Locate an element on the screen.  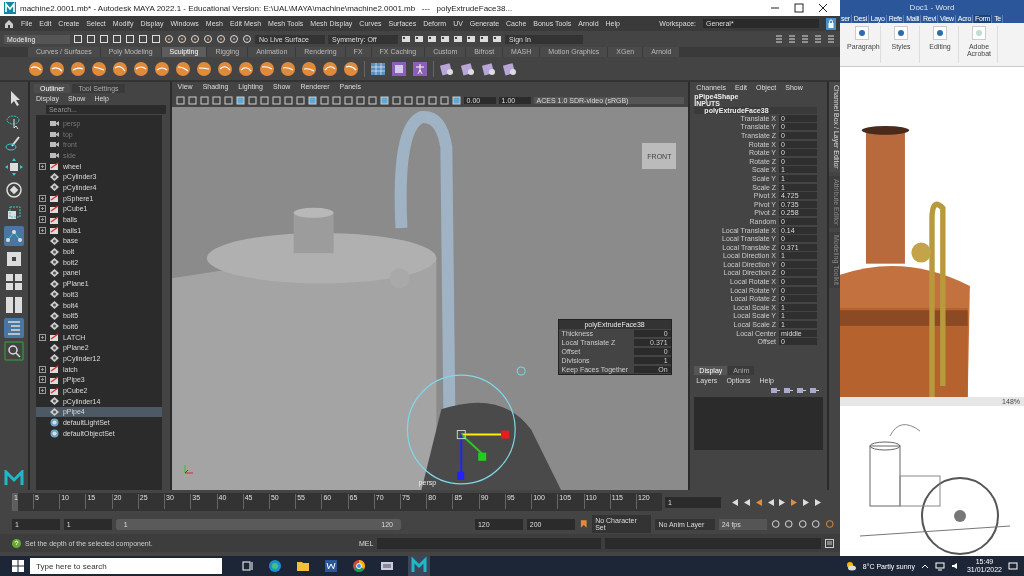
outliner-tool-icon is located at coordinates (13, 328).